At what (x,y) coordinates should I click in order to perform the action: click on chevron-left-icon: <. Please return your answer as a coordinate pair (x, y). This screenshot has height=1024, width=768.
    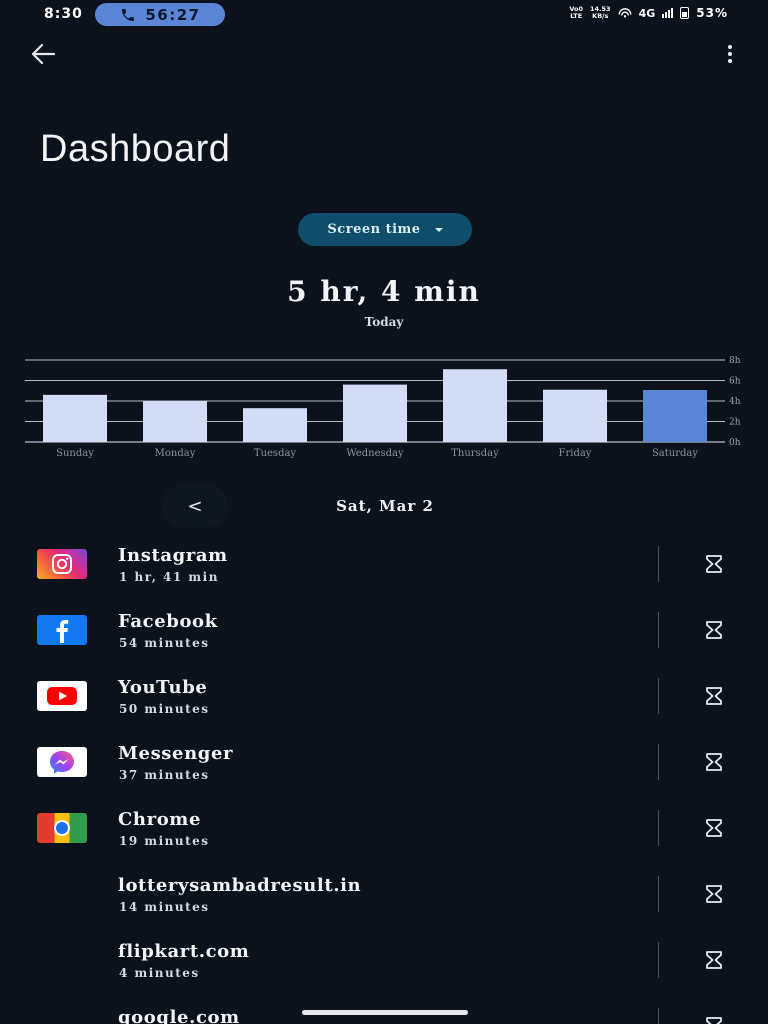
    Looking at the image, I should click on (195, 506).